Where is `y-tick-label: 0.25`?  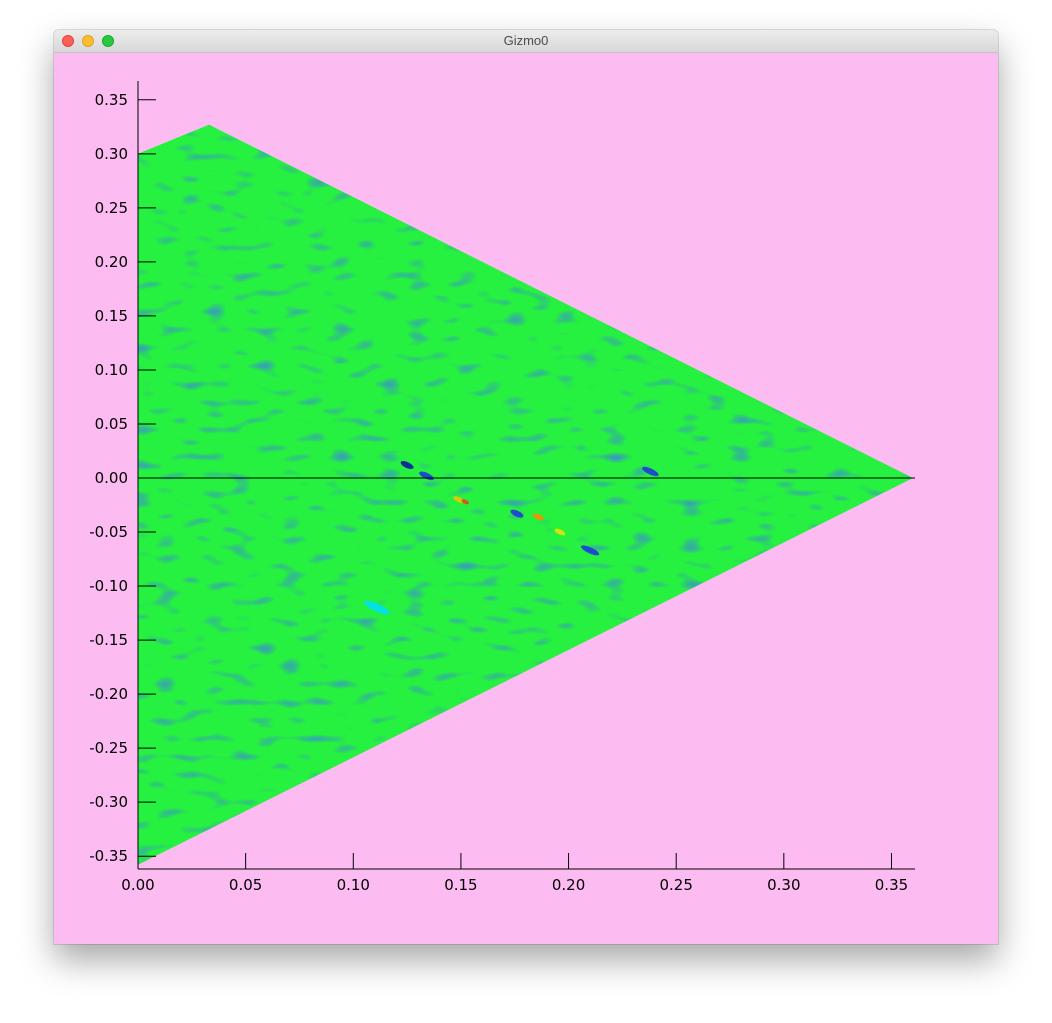
y-tick-label: 0.25 is located at coordinates (111, 208).